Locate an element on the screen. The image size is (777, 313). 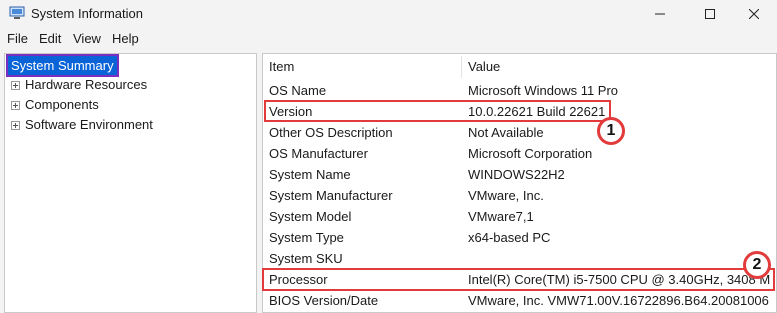
column-header-item: Item is located at coordinates (281, 67).